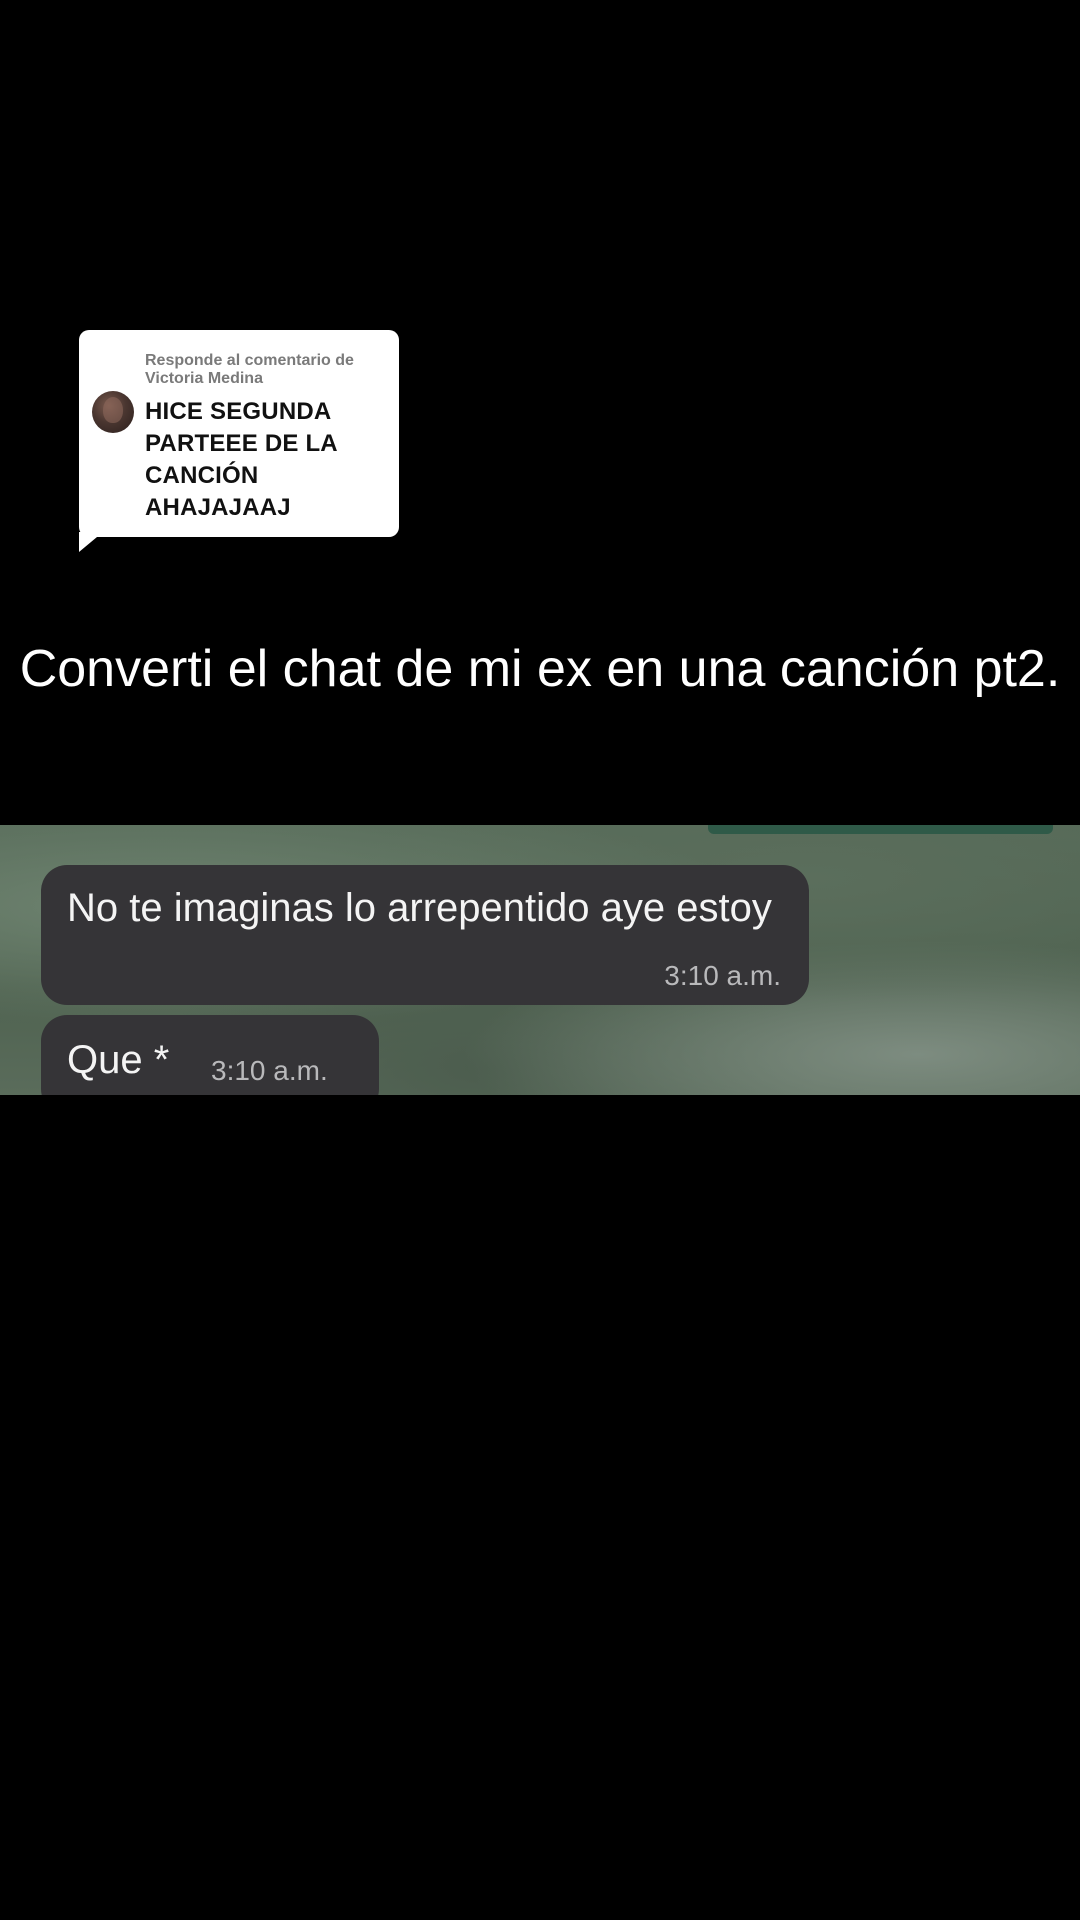  I want to click on message-text: Que *, so click(118, 1060).